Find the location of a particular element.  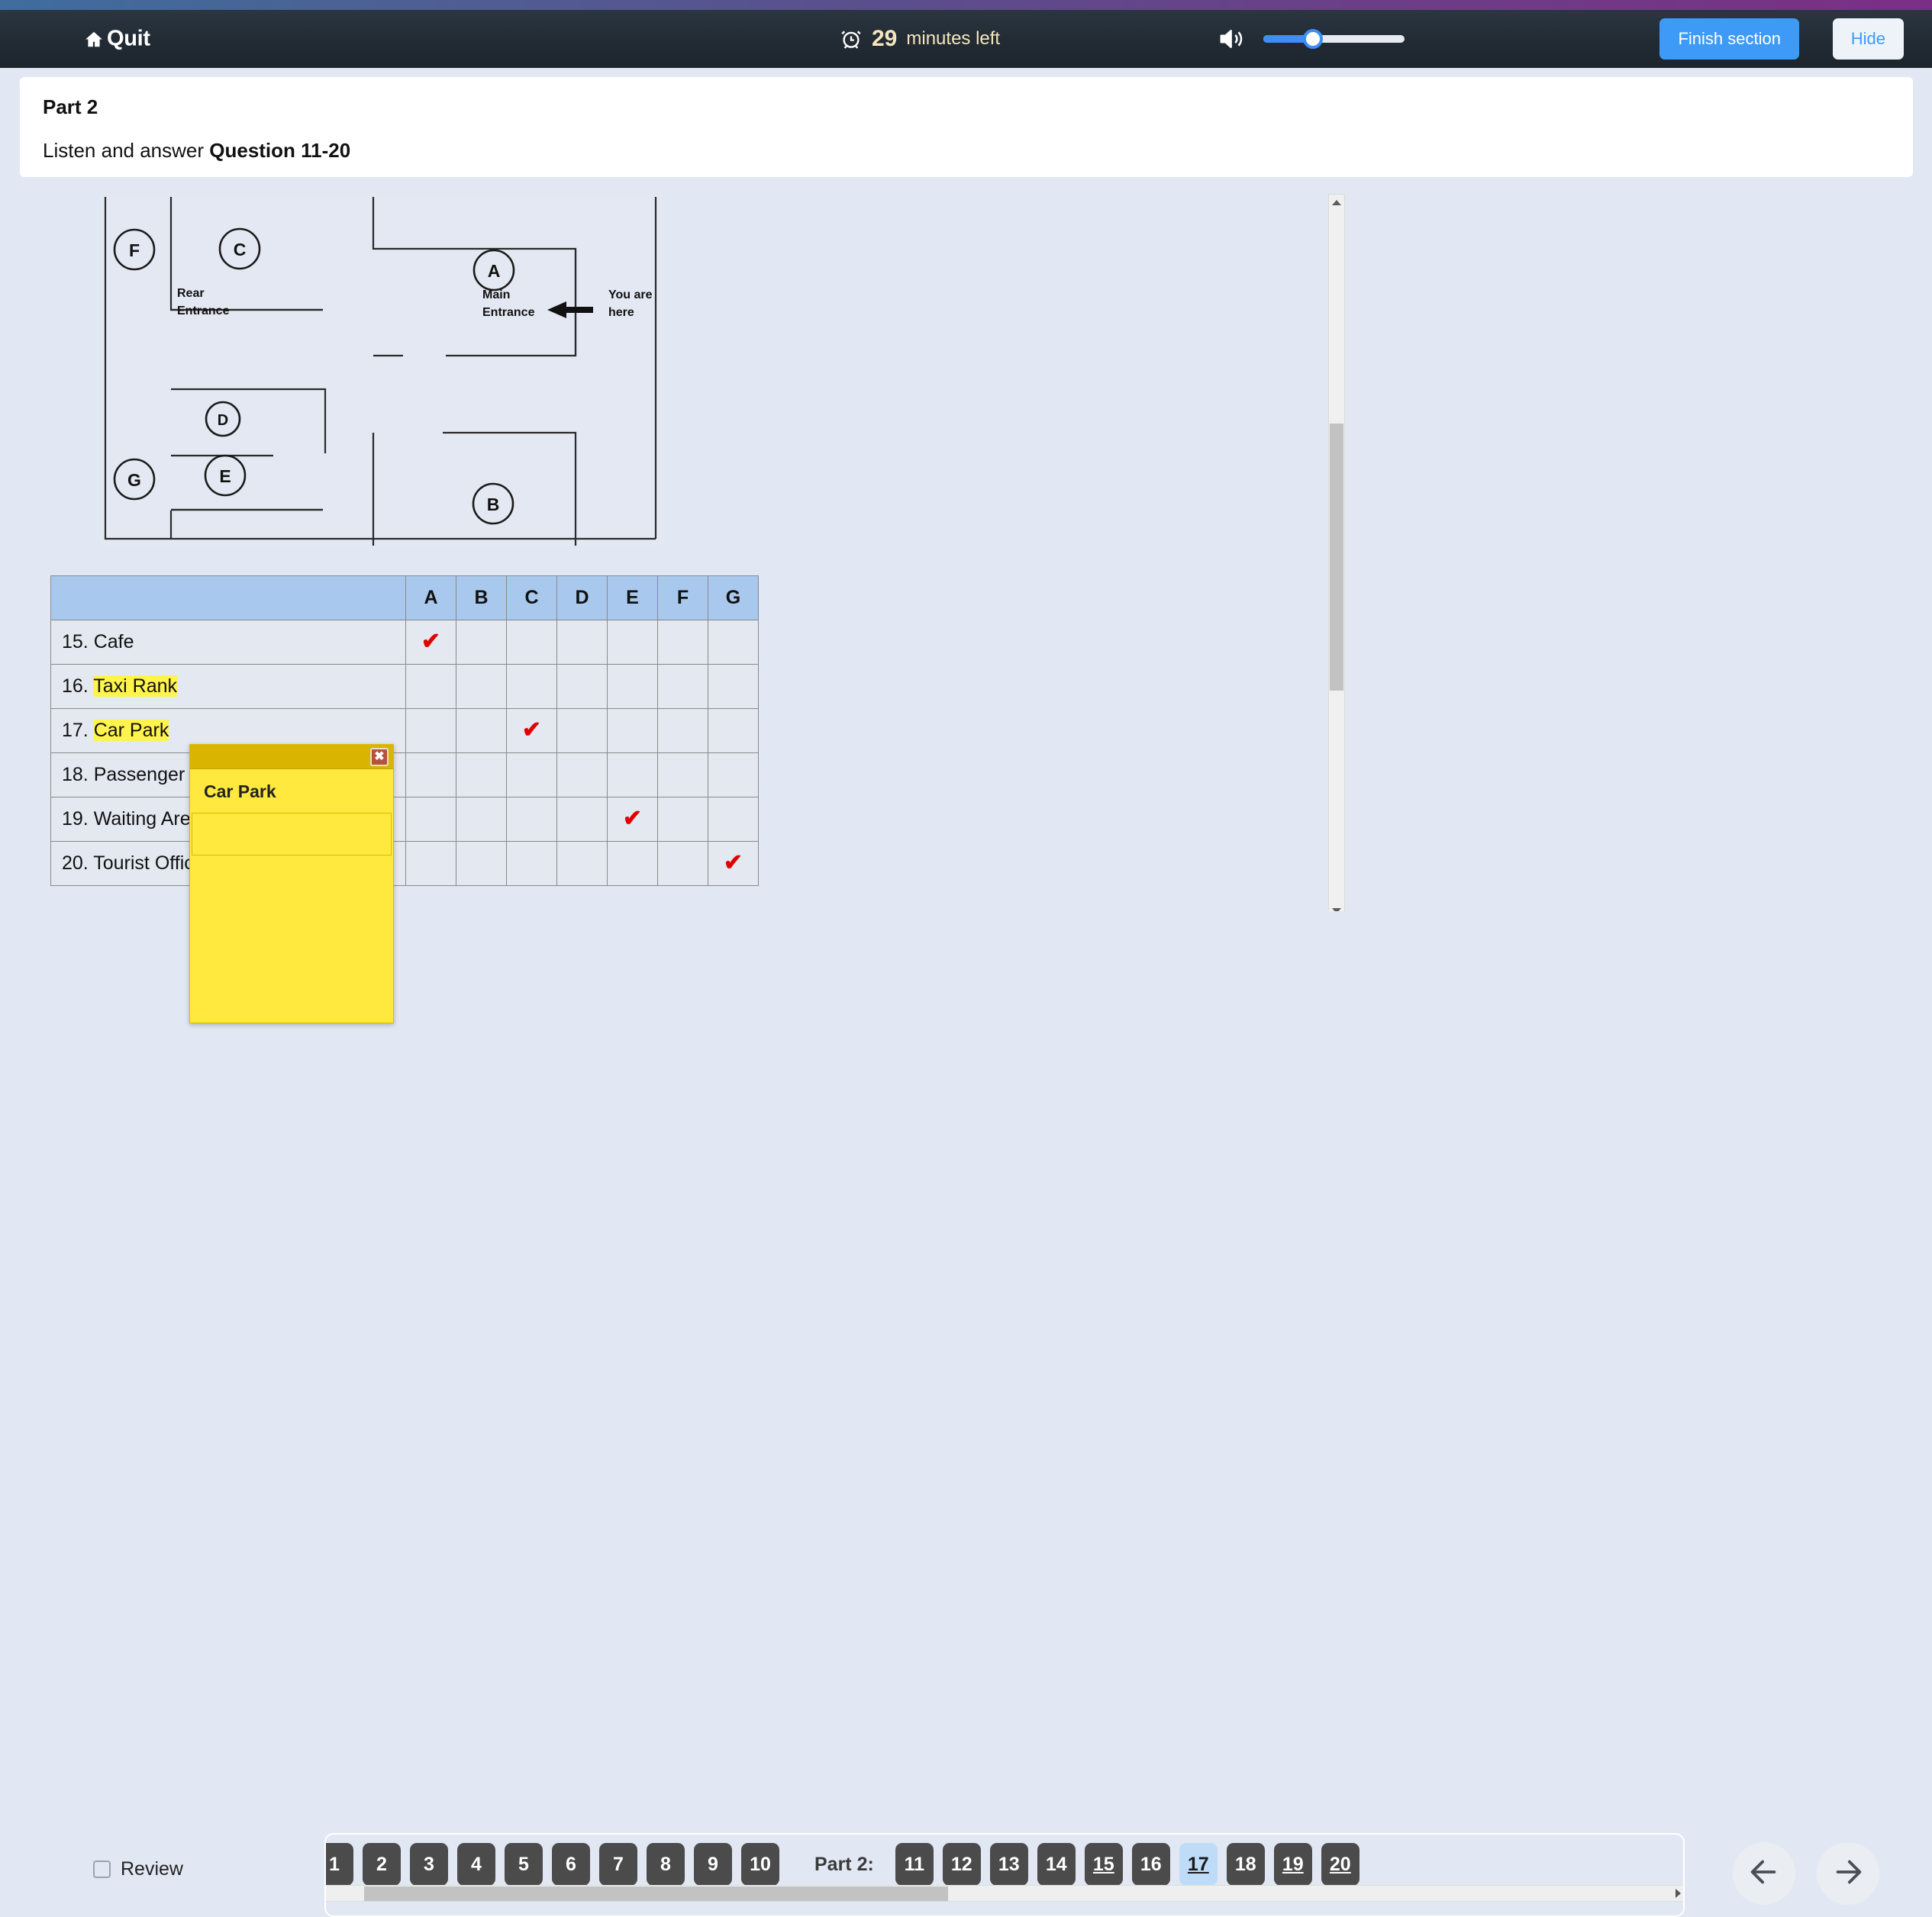

question-button-18: 18 is located at coordinates (1246, 1864).